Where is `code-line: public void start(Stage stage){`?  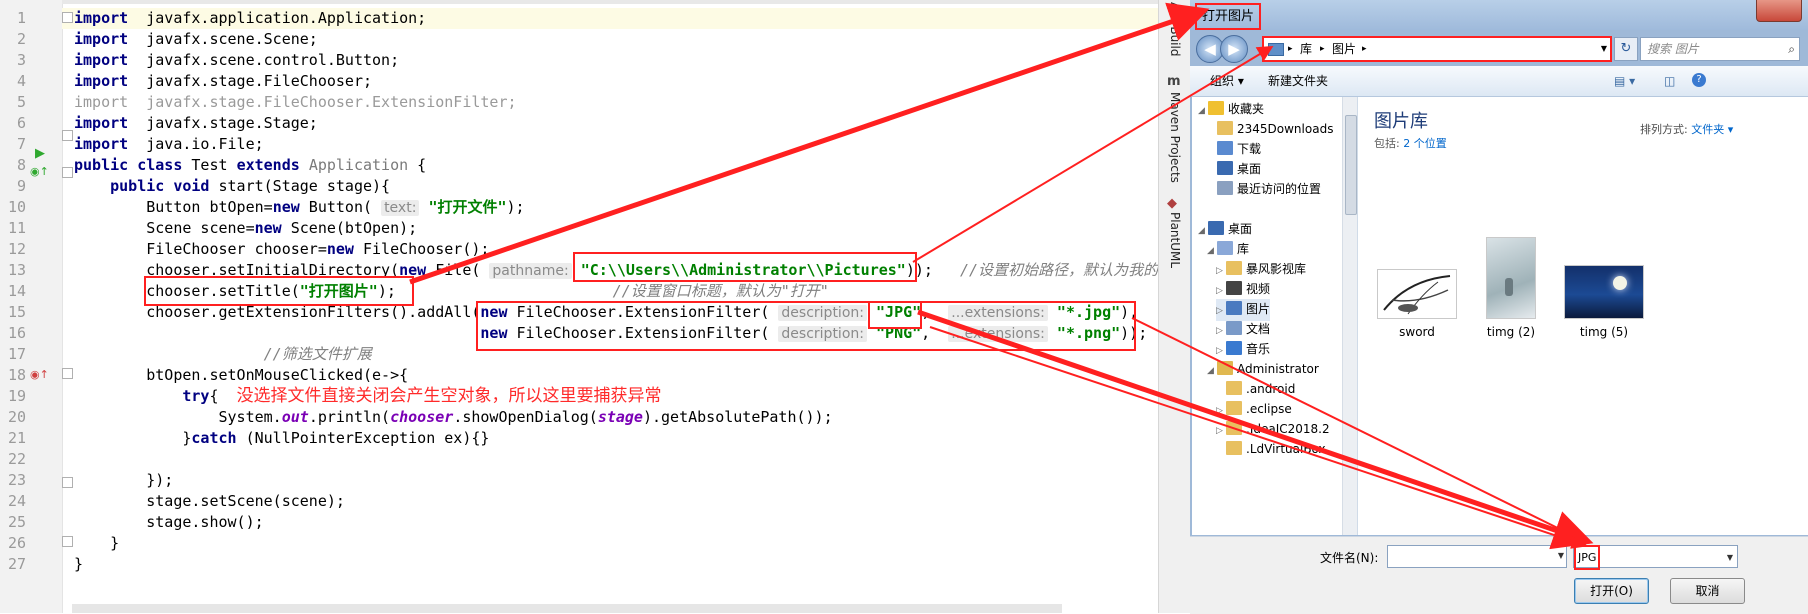
code-line: public void start(Stage stage){ is located at coordinates (232, 186).